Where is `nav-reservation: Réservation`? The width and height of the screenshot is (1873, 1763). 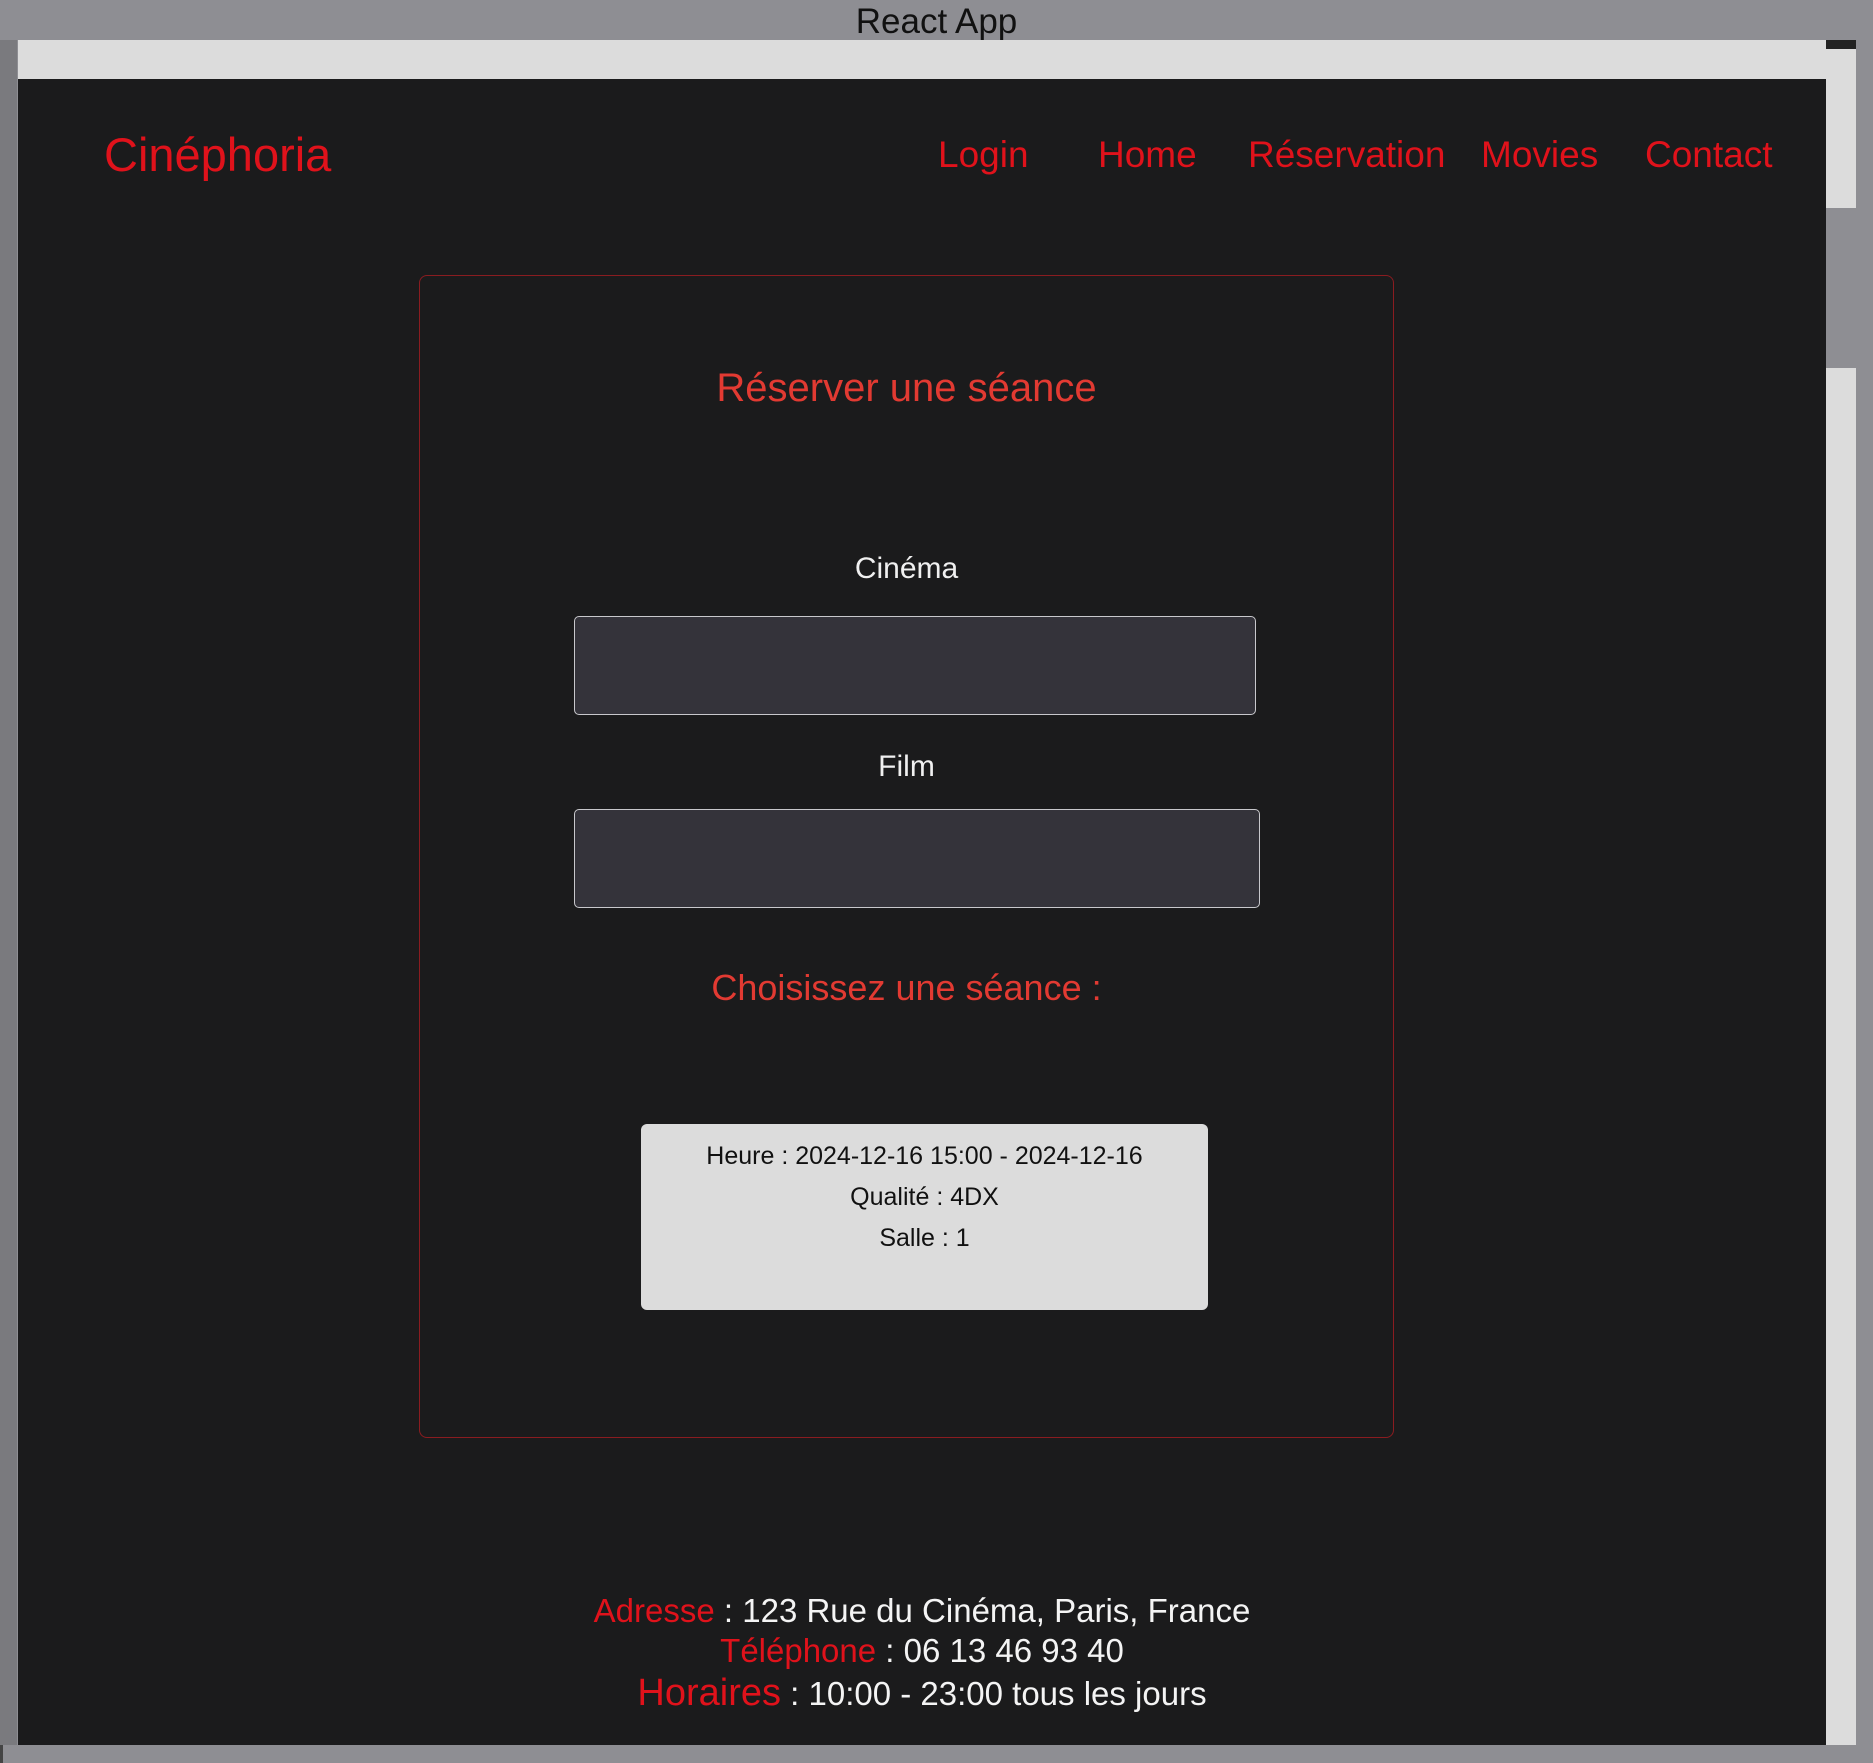
nav-reservation: Réservation is located at coordinates (1346, 159).